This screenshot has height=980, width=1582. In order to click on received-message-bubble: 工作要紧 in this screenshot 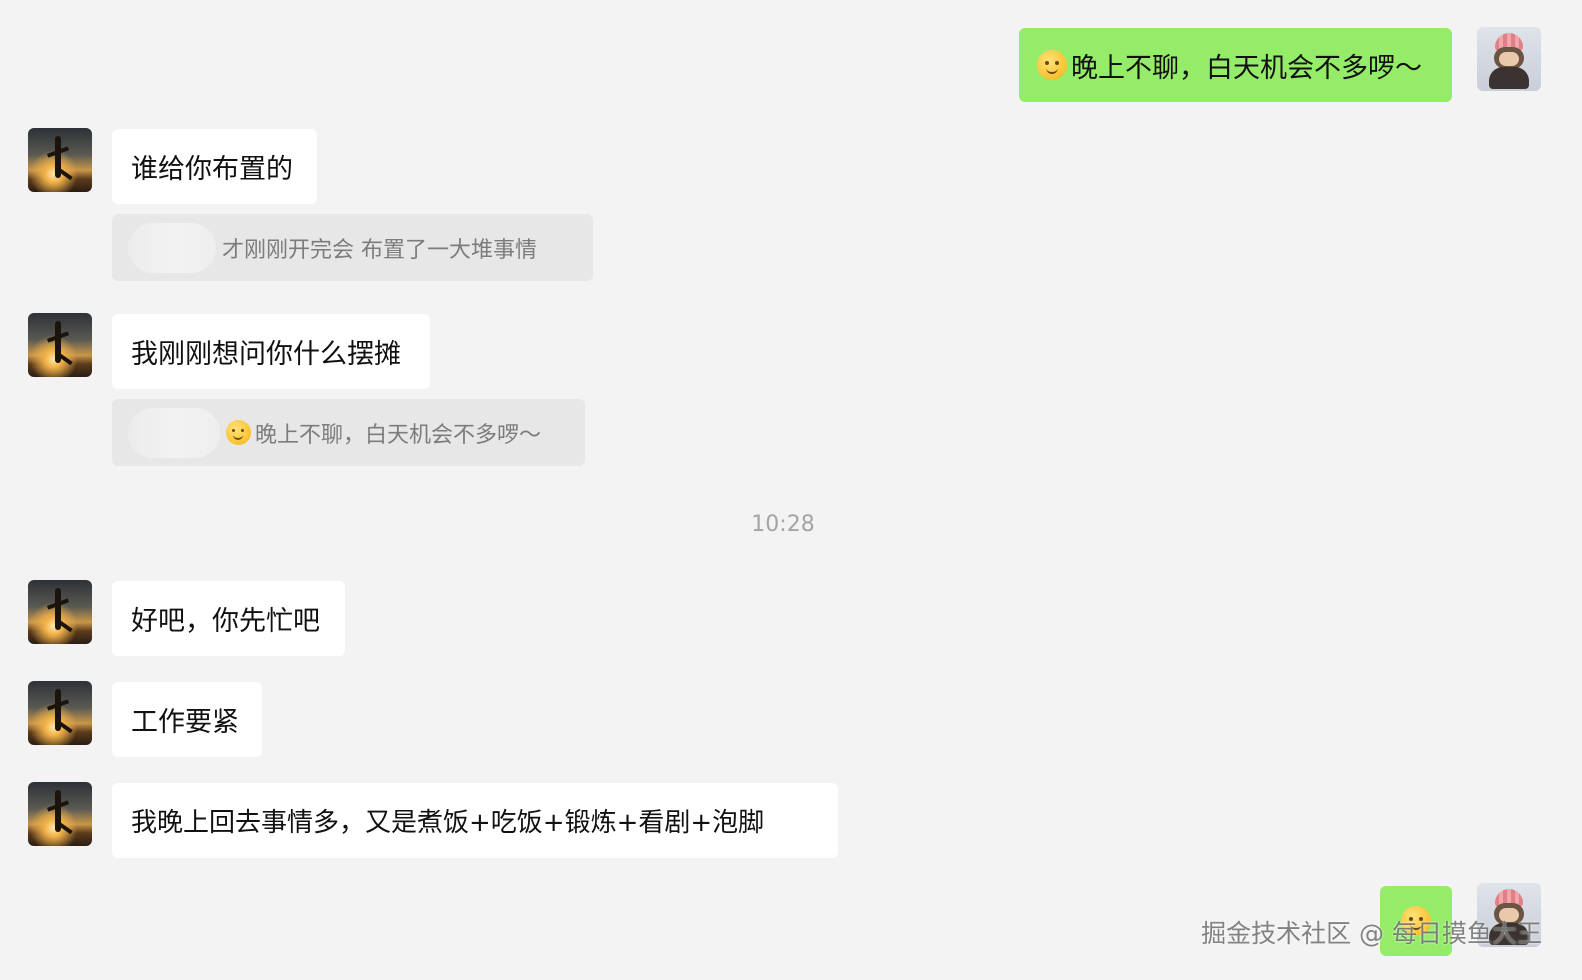, I will do `click(187, 719)`.